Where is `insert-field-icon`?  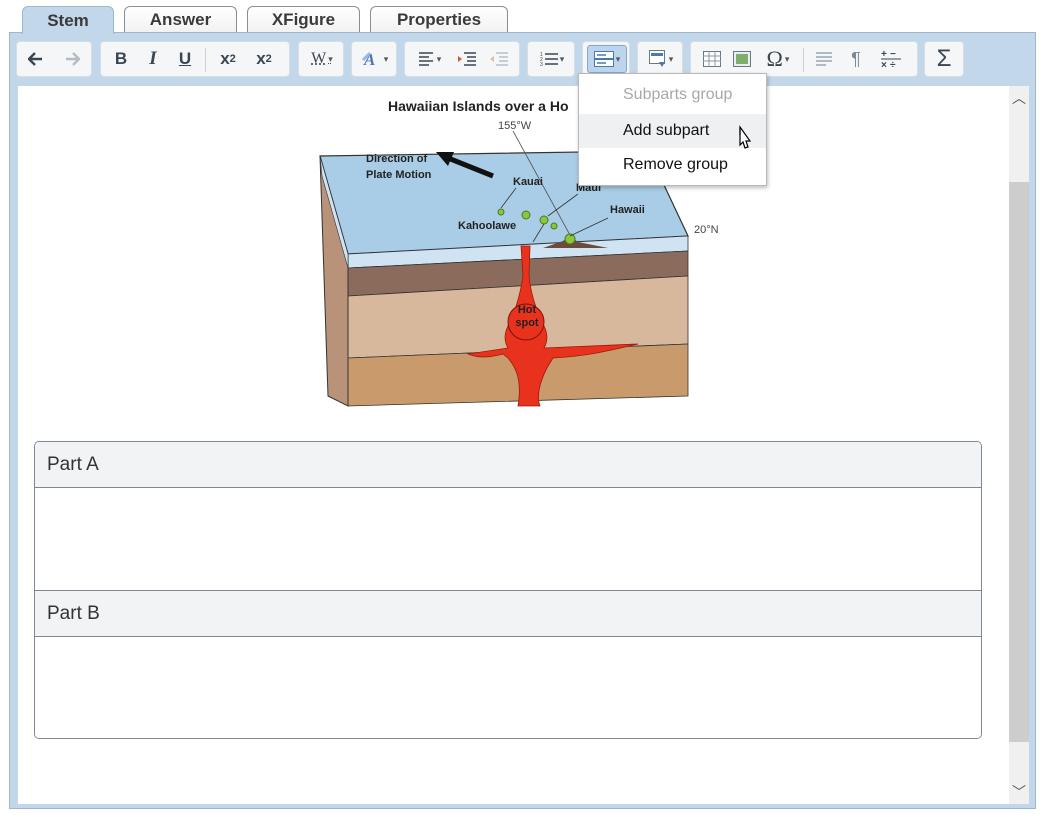
insert-field-icon is located at coordinates (656, 58).